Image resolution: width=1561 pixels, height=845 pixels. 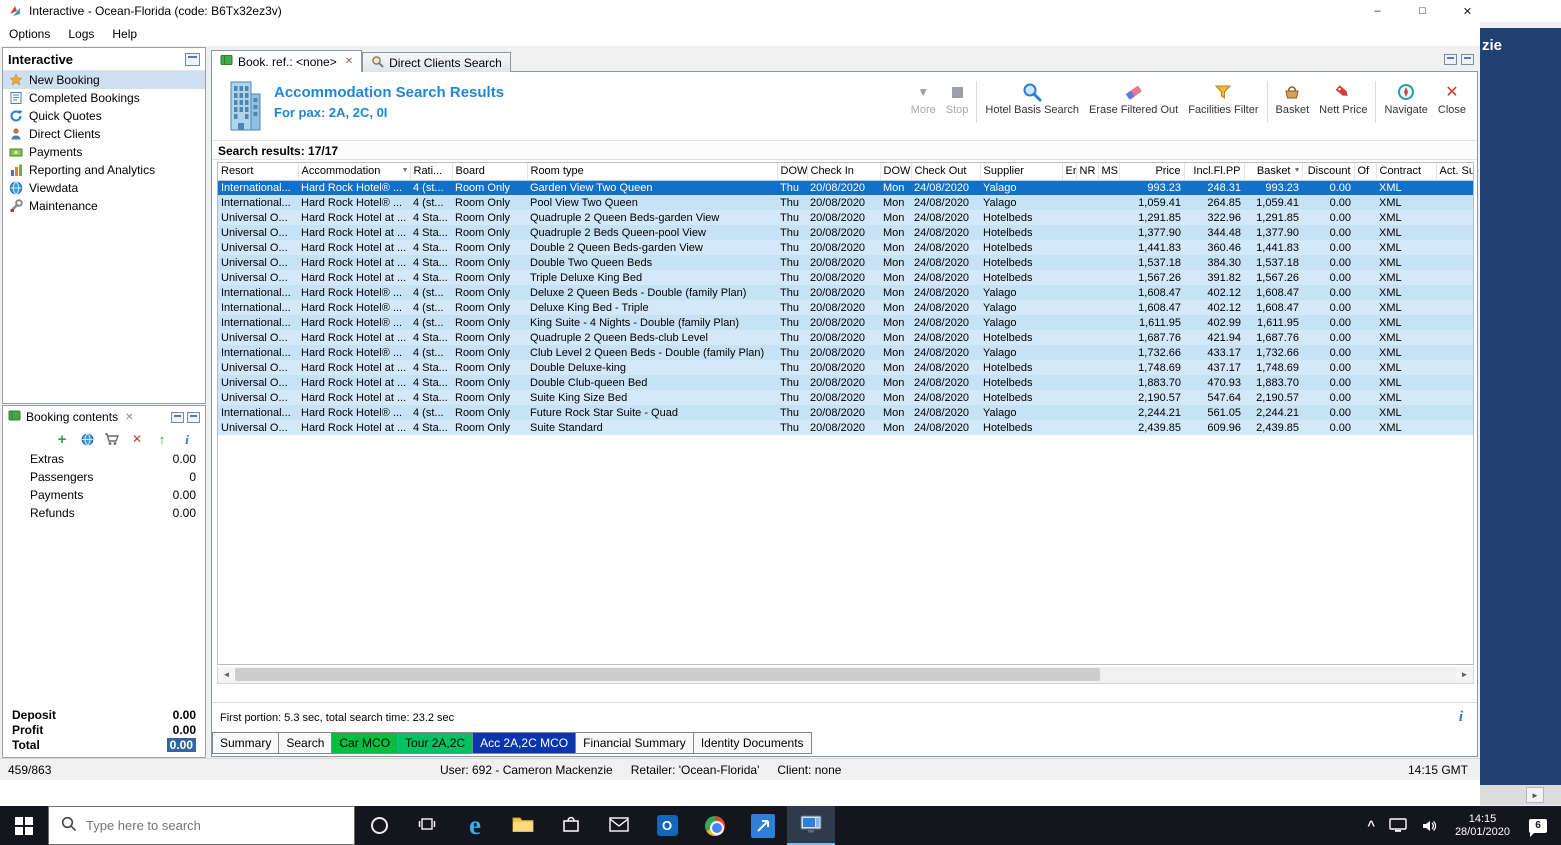 What do you see at coordinates (715, 825) in the screenshot?
I see `chrome-button` at bounding box center [715, 825].